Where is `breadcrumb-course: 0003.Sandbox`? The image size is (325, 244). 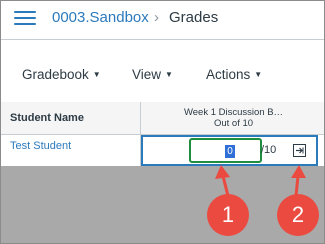 breadcrumb-course: 0003.Sandbox is located at coordinates (100, 17).